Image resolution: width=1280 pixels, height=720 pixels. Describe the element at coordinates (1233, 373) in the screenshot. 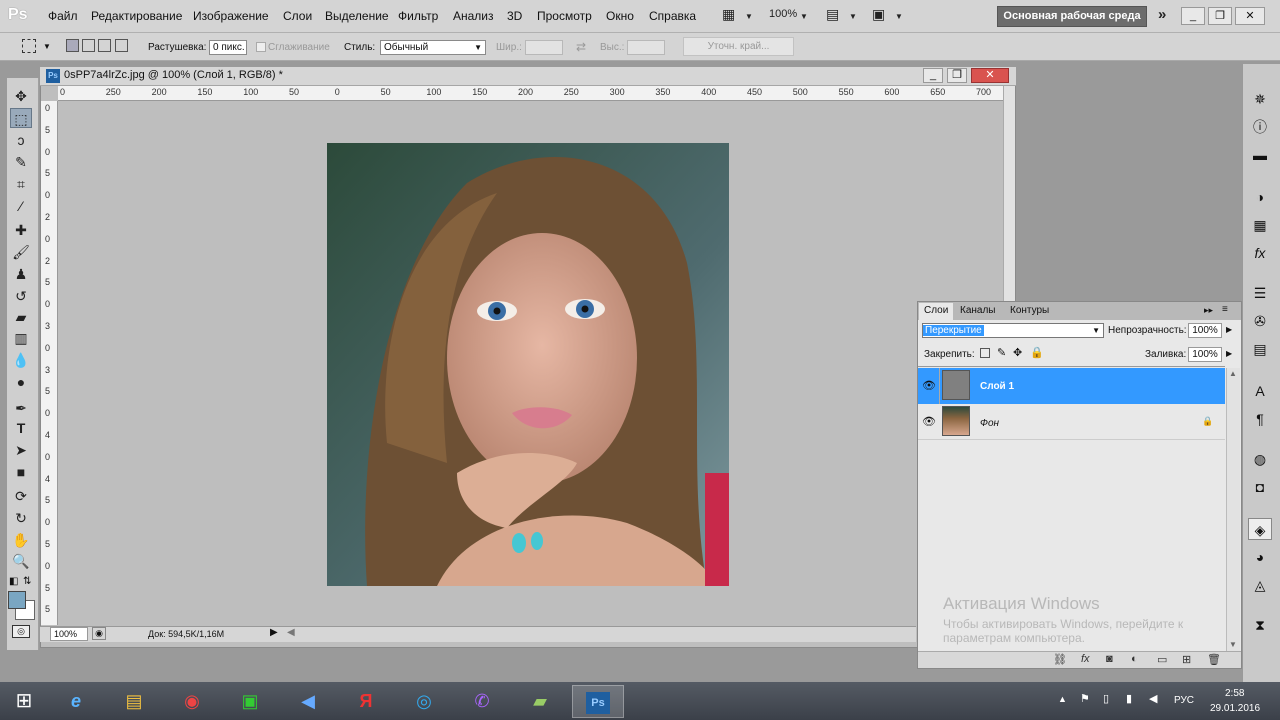

I see `scroll-up-icon: ▲` at that location.